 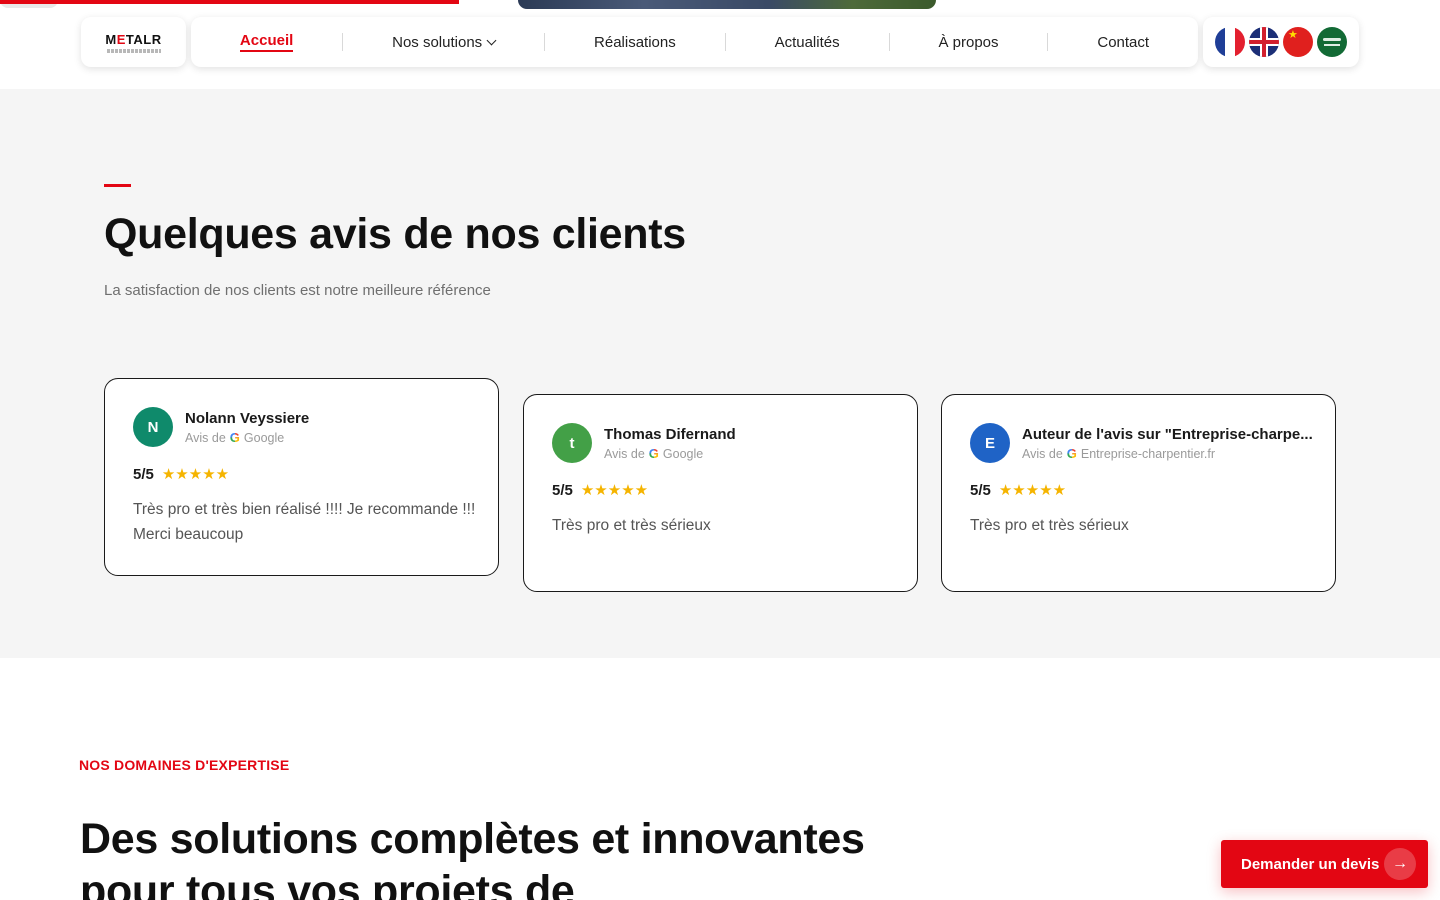 What do you see at coordinates (1281, 42) in the screenshot?
I see `language-switcher: ★` at bounding box center [1281, 42].